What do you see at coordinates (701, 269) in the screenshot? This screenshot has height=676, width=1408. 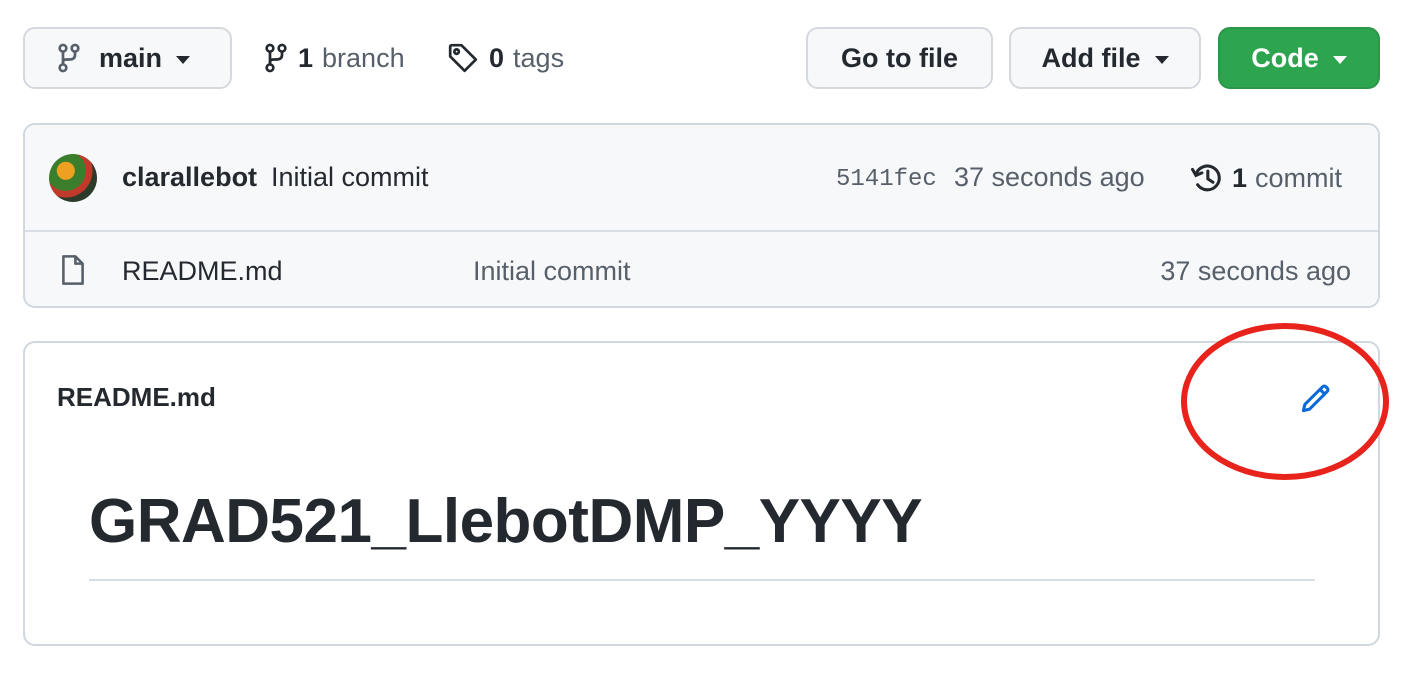 I see `list-item: README.md Initial commit 37 seconds ago` at bounding box center [701, 269].